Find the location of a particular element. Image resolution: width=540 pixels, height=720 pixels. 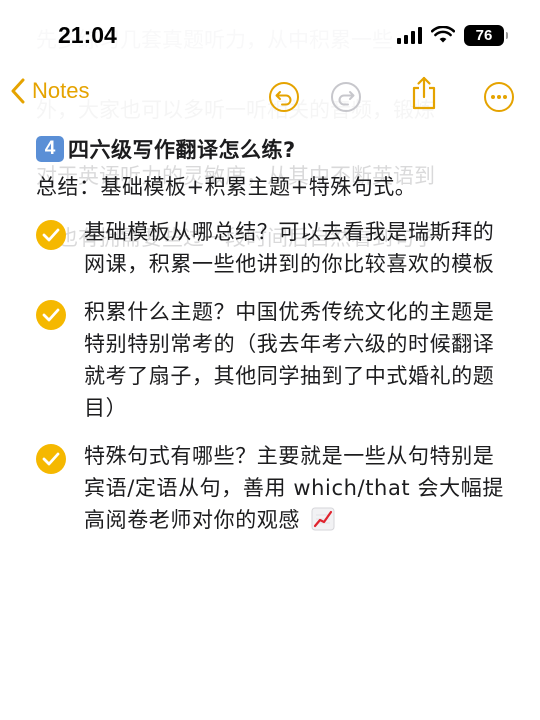

section-heading: 4 四六级写作翻译怎么练? is located at coordinates (275, 149).